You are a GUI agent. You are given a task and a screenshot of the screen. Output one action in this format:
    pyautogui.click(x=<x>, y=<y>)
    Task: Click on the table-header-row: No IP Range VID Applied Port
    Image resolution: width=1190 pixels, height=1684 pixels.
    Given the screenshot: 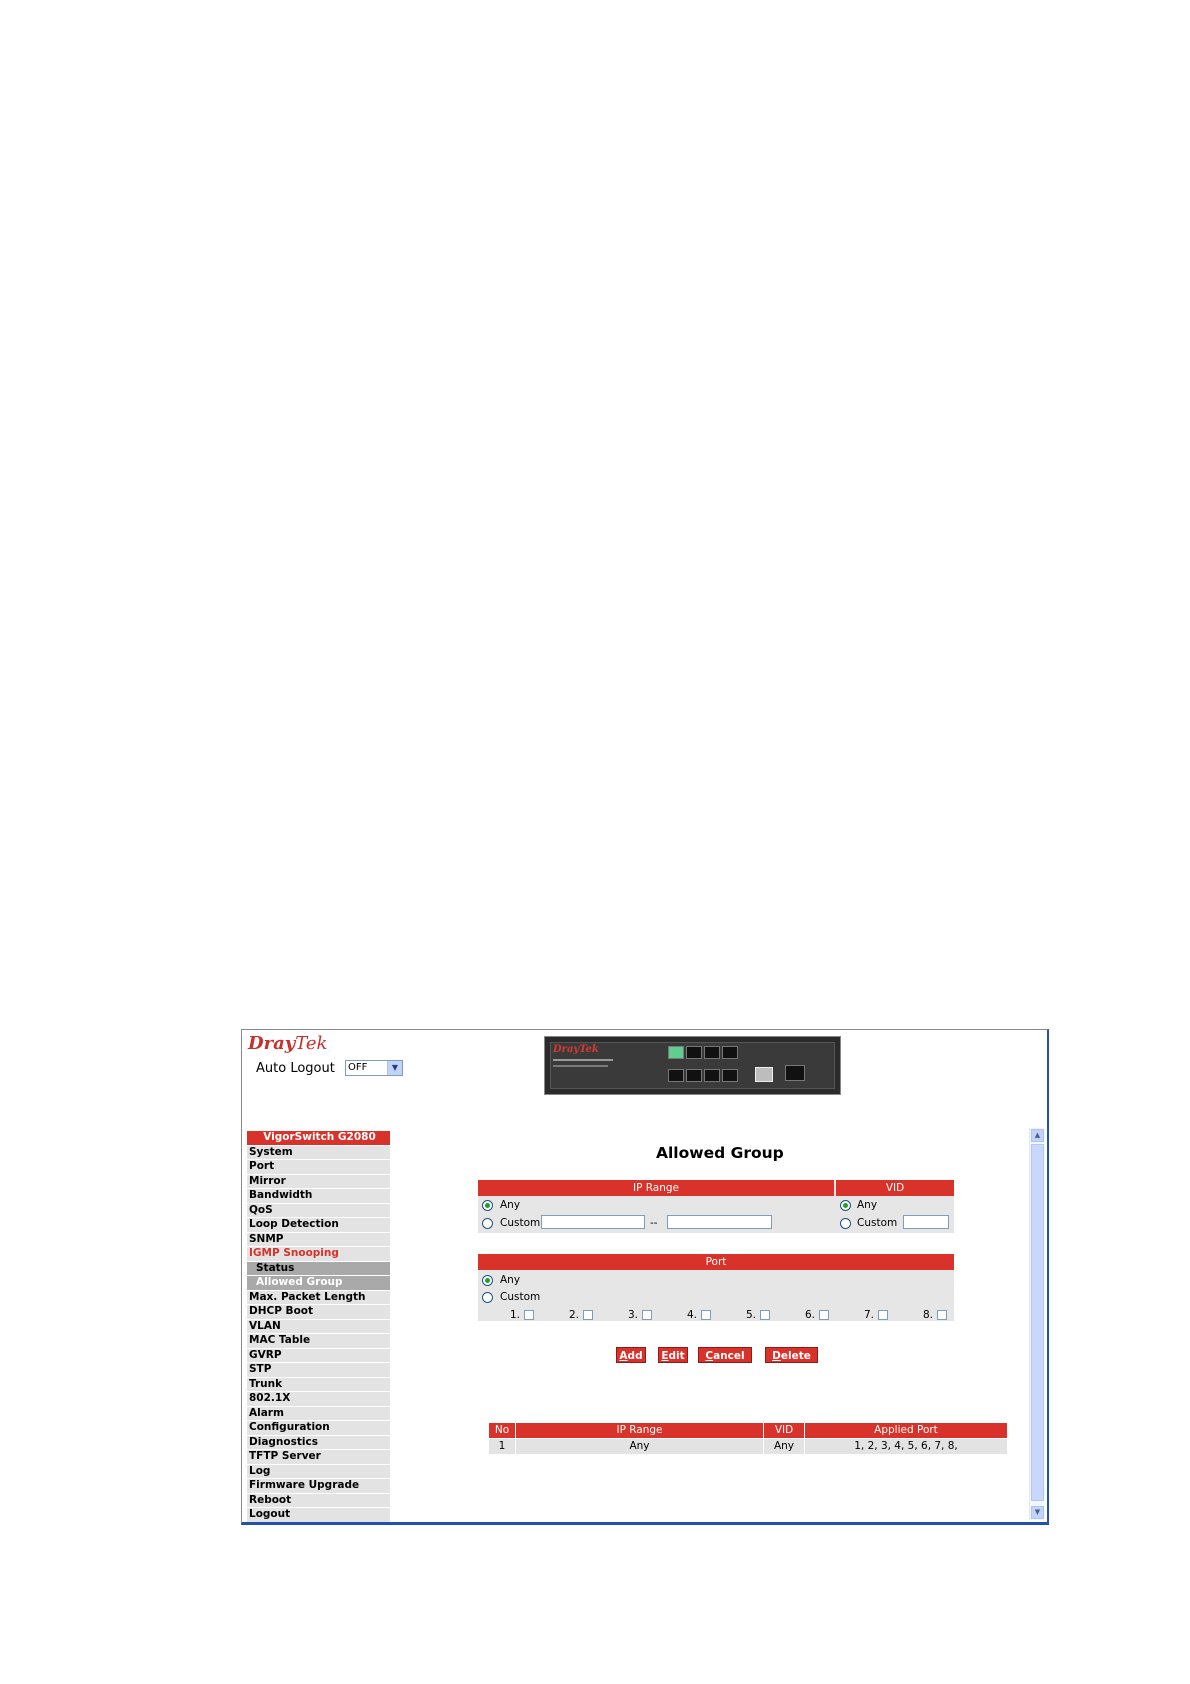 What is the action you would take?
    pyautogui.click(x=748, y=1430)
    